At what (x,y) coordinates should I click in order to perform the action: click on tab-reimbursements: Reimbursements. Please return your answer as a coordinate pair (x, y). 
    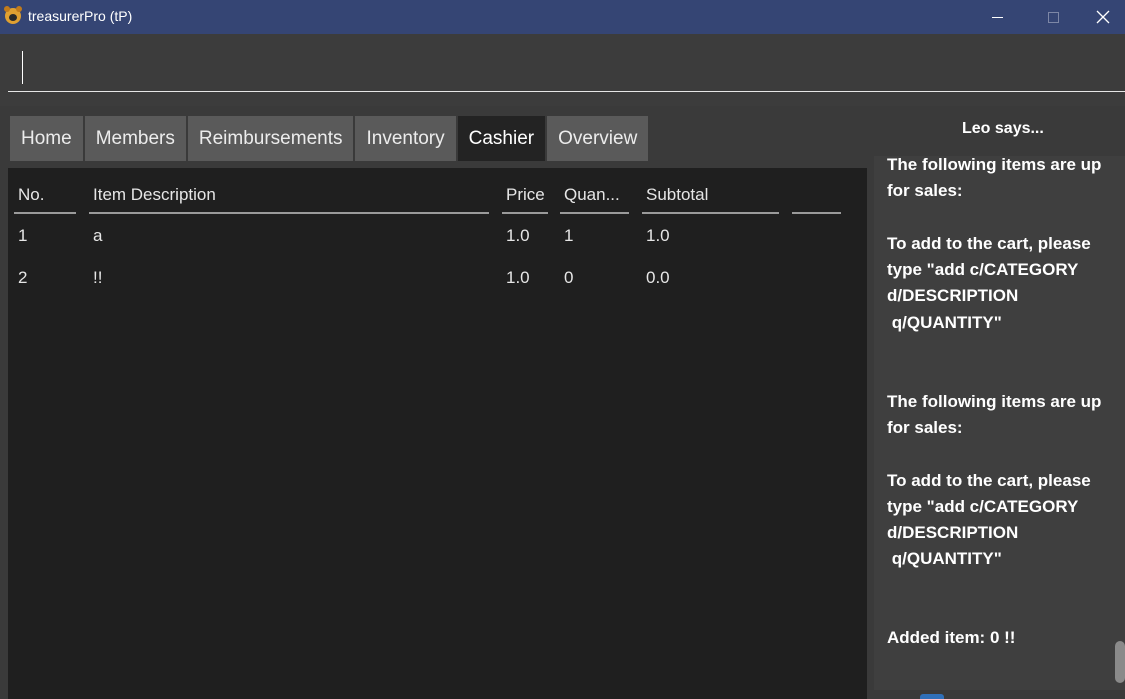
    Looking at the image, I should click on (270, 138).